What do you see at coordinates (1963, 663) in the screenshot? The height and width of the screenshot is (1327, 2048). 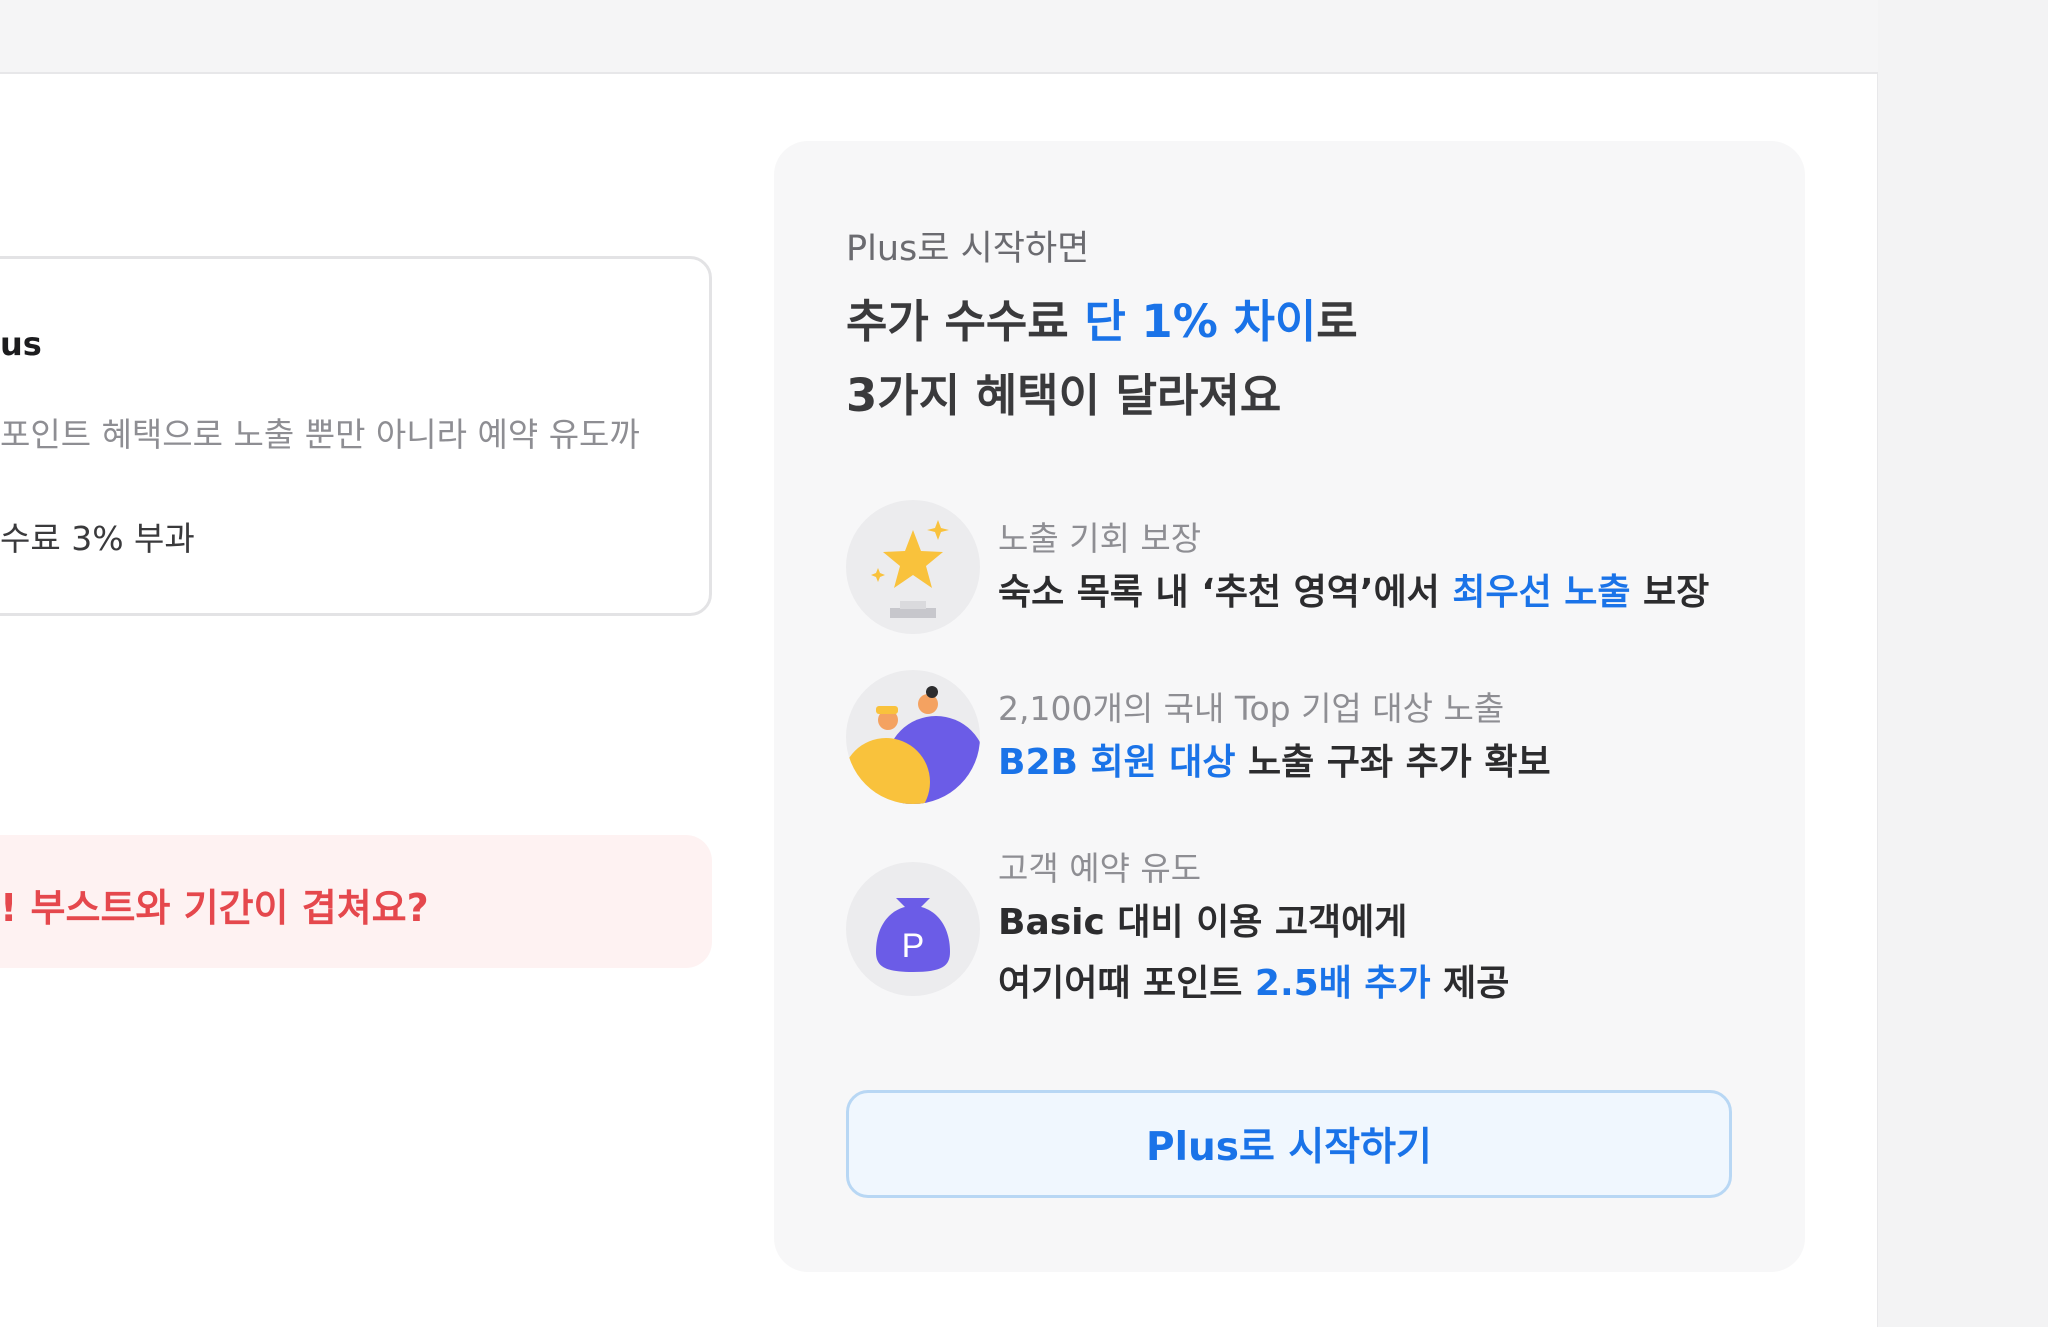 I see `background-gutter` at bounding box center [1963, 663].